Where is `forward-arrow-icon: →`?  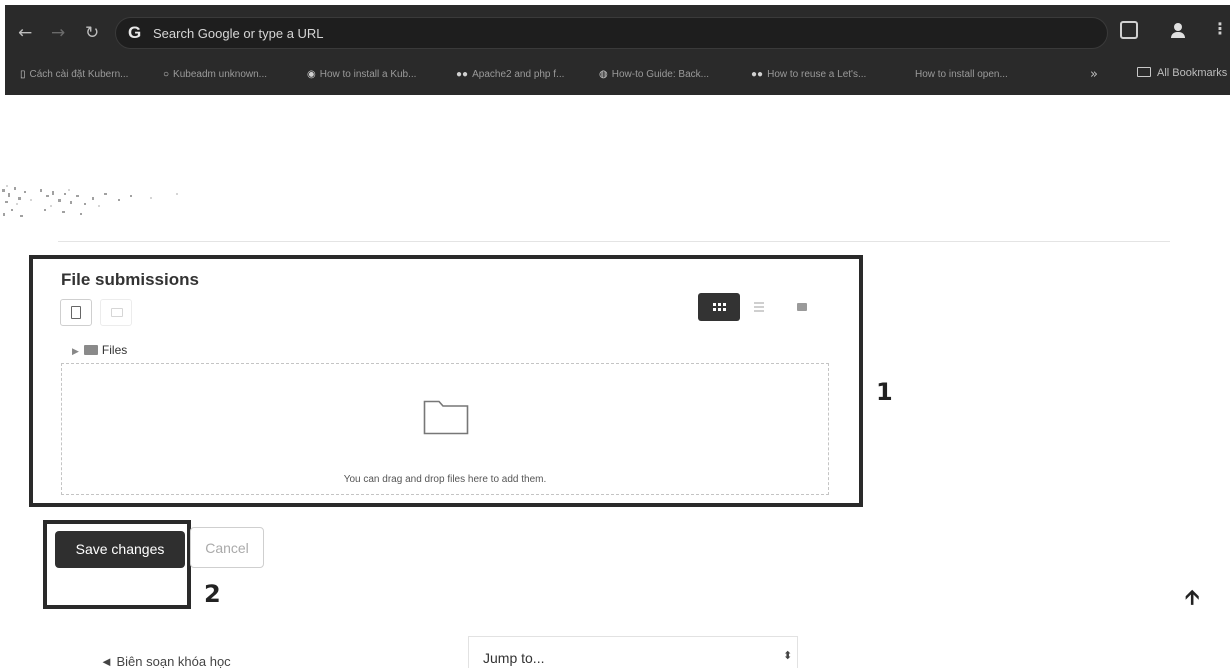 forward-arrow-icon: → is located at coordinates (58, 33).